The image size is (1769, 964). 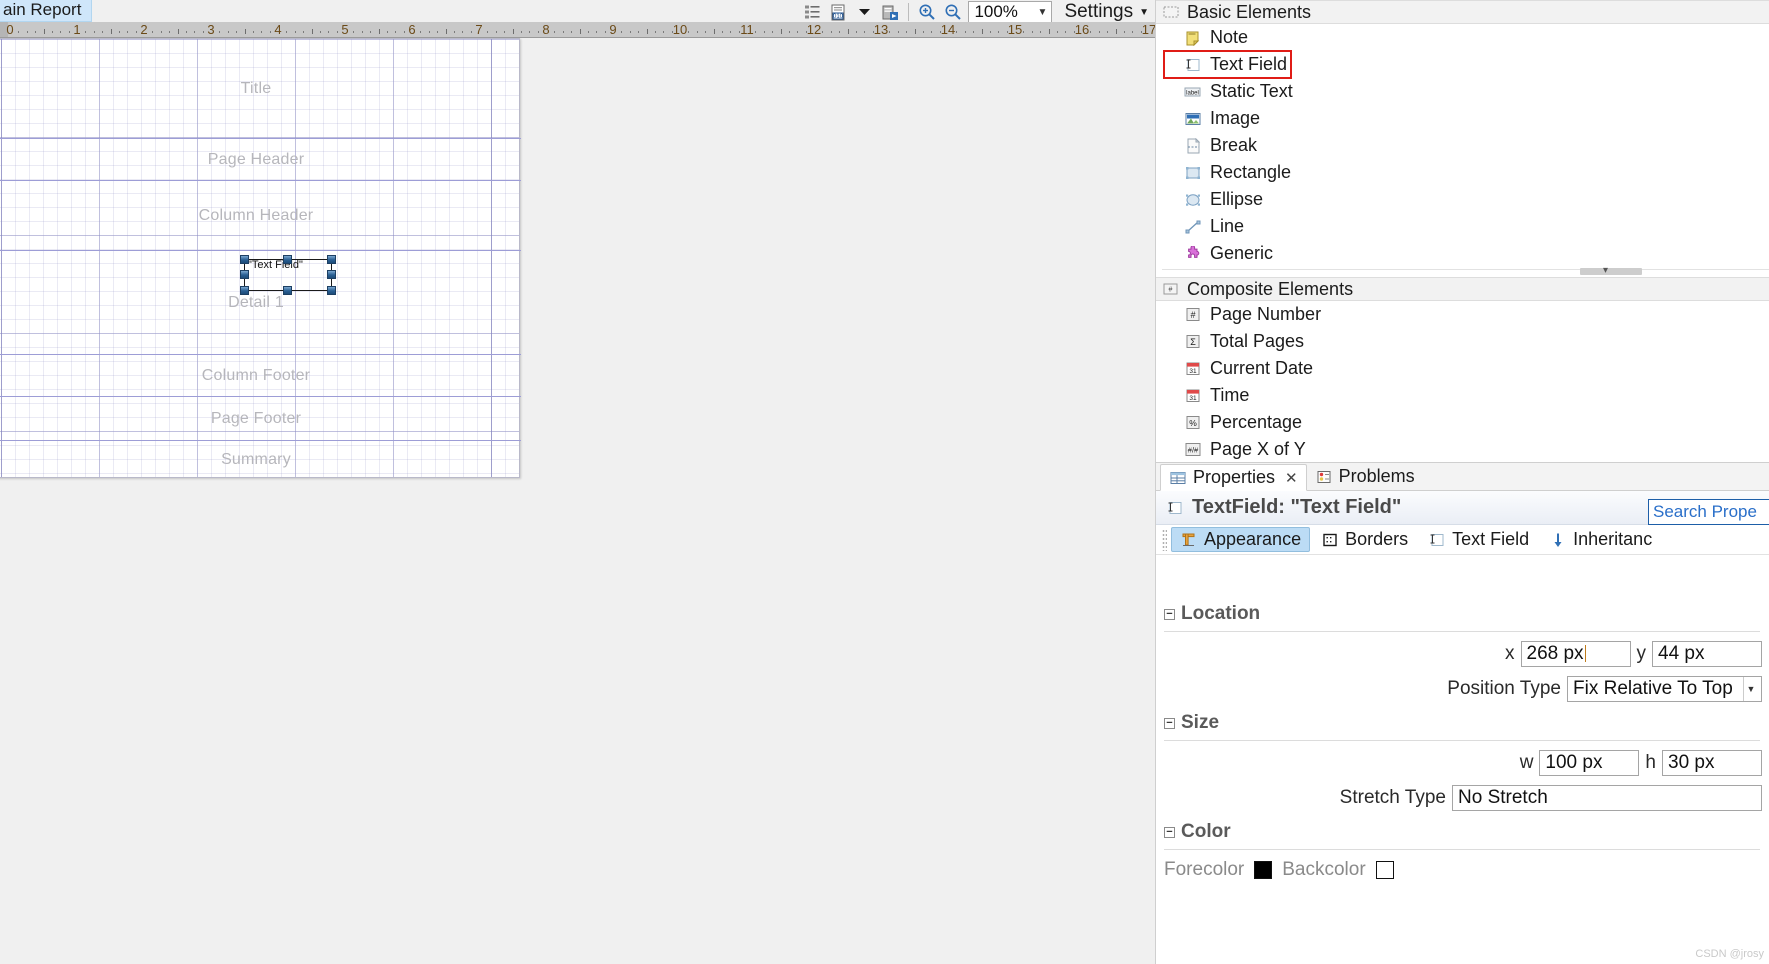 What do you see at coordinates (1227, 226) in the screenshot?
I see `palette-item-line-label: Line` at bounding box center [1227, 226].